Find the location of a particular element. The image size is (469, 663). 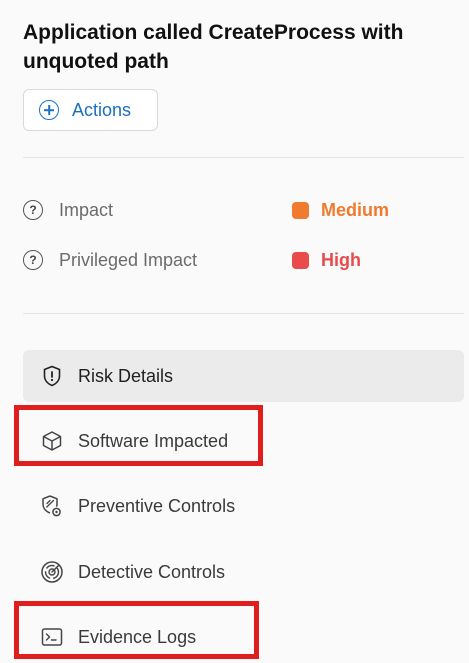

privileged-impact-severity-dot is located at coordinates (300, 260).